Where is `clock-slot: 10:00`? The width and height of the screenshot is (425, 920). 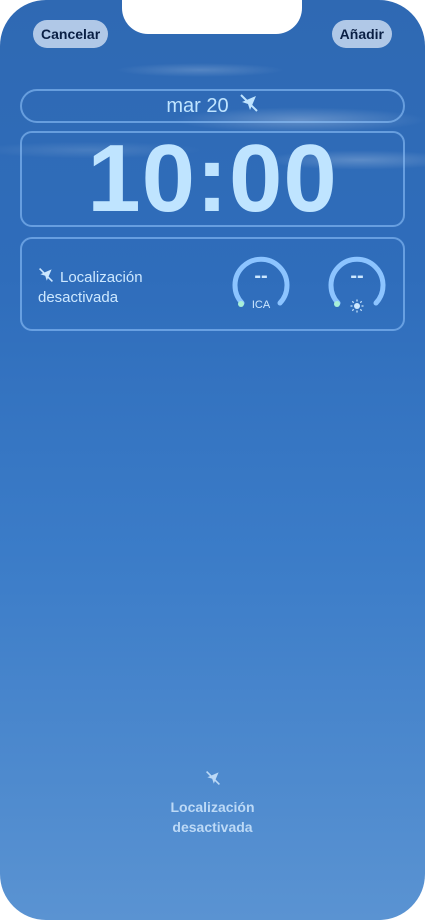
clock-slot: 10:00 is located at coordinates (212, 179).